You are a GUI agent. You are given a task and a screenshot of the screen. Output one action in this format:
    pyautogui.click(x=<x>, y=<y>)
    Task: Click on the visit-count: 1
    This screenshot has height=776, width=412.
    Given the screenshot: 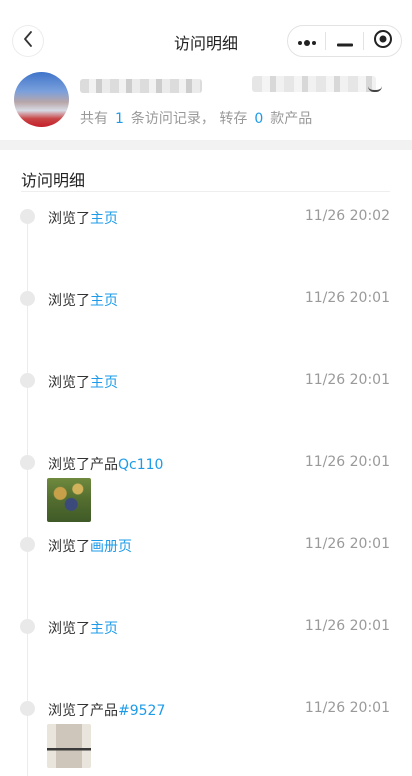 What is the action you would take?
    pyautogui.click(x=119, y=119)
    